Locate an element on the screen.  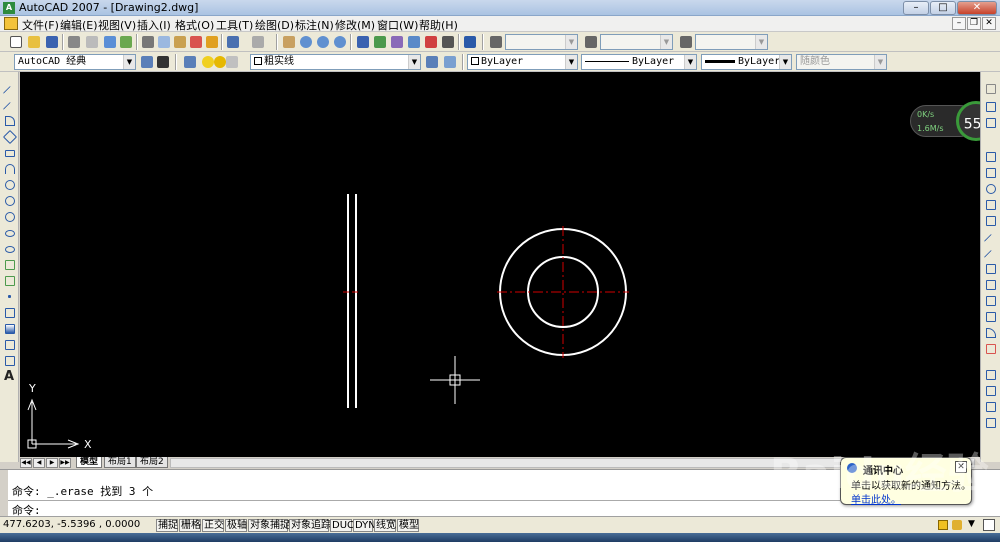
bring-above-icon is located at coordinates (991, 423).